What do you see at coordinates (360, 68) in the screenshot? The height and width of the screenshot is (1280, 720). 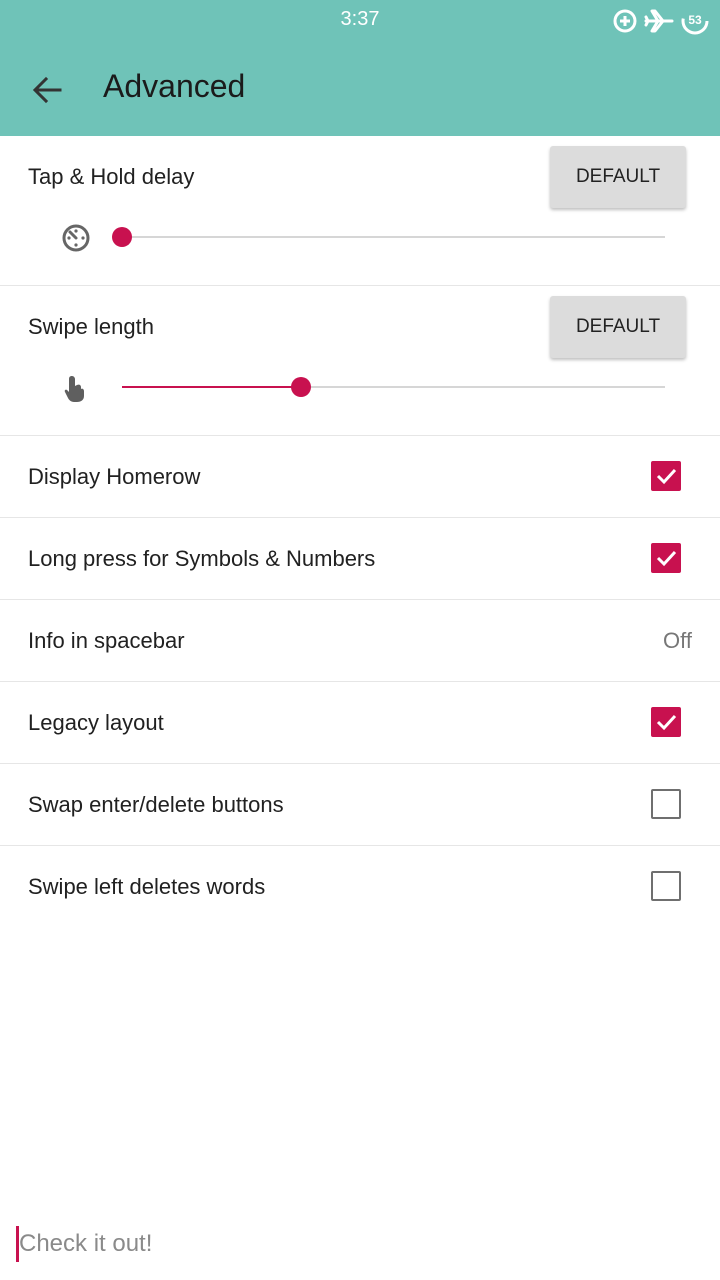 I see `app-bar: 3:37 53 Advanced` at bounding box center [360, 68].